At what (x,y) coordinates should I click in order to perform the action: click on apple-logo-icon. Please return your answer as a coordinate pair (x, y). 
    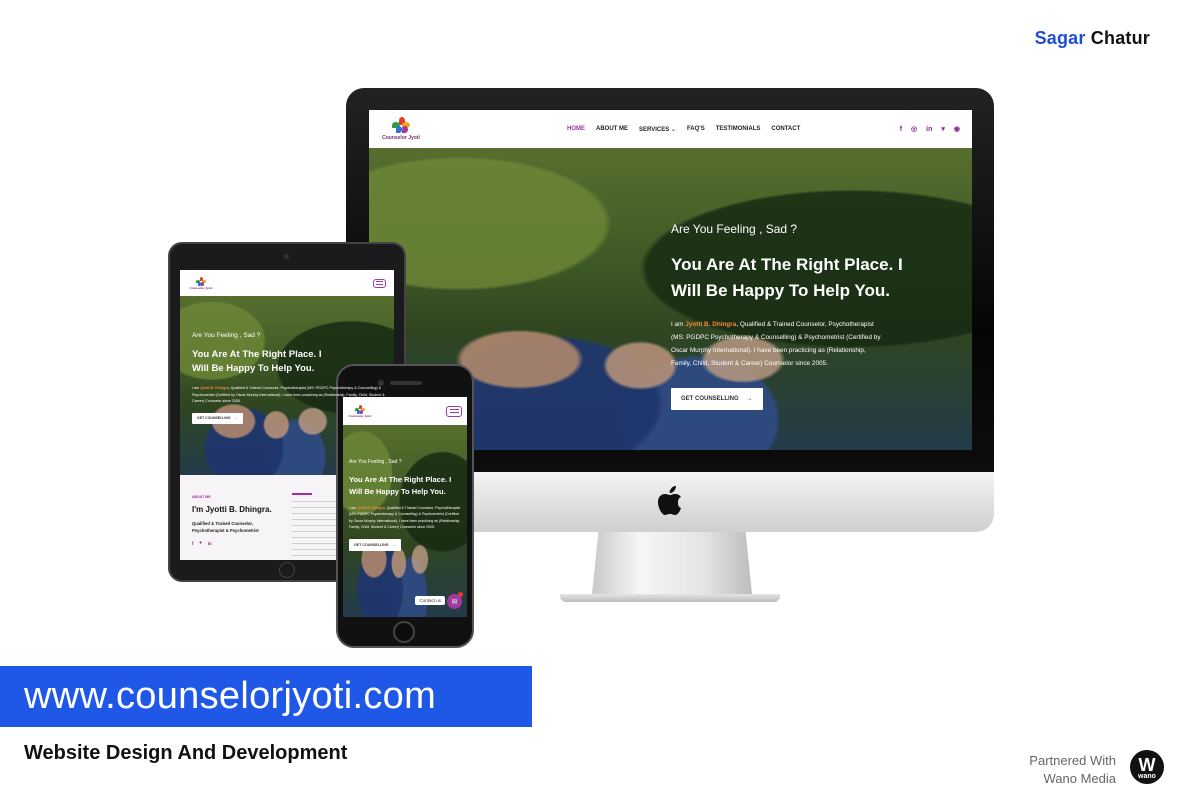
    Looking at the image, I should click on (669, 500).